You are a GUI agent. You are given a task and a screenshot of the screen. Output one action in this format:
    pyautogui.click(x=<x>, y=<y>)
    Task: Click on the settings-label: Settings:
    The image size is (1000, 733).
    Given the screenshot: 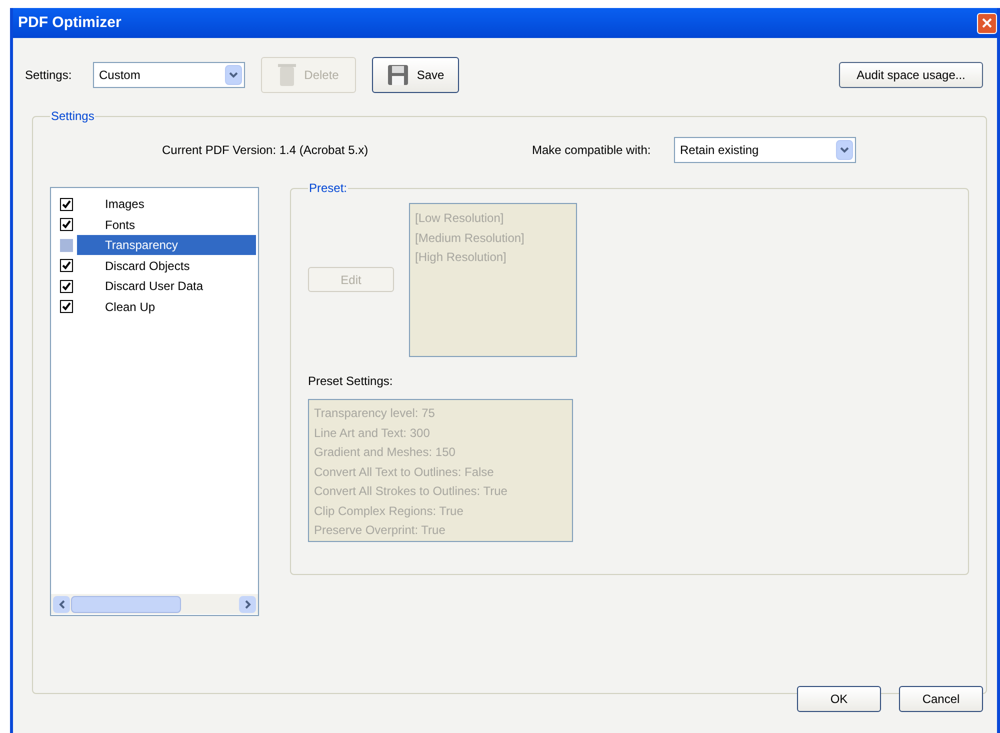 What is the action you would take?
    pyautogui.click(x=49, y=75)
    